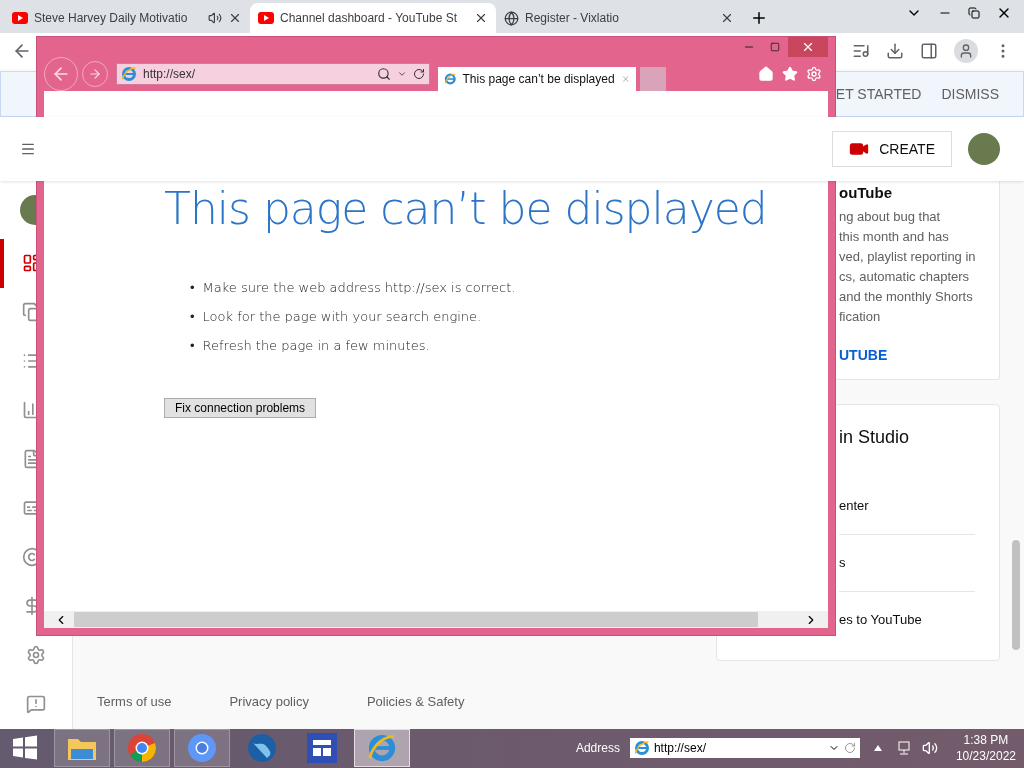 The image size is (1024, 768). What do you see at coordinates (906, 296) in the screenshot?
I see `card-text: and the monthly Shorts` at bounding box center [906, 296].